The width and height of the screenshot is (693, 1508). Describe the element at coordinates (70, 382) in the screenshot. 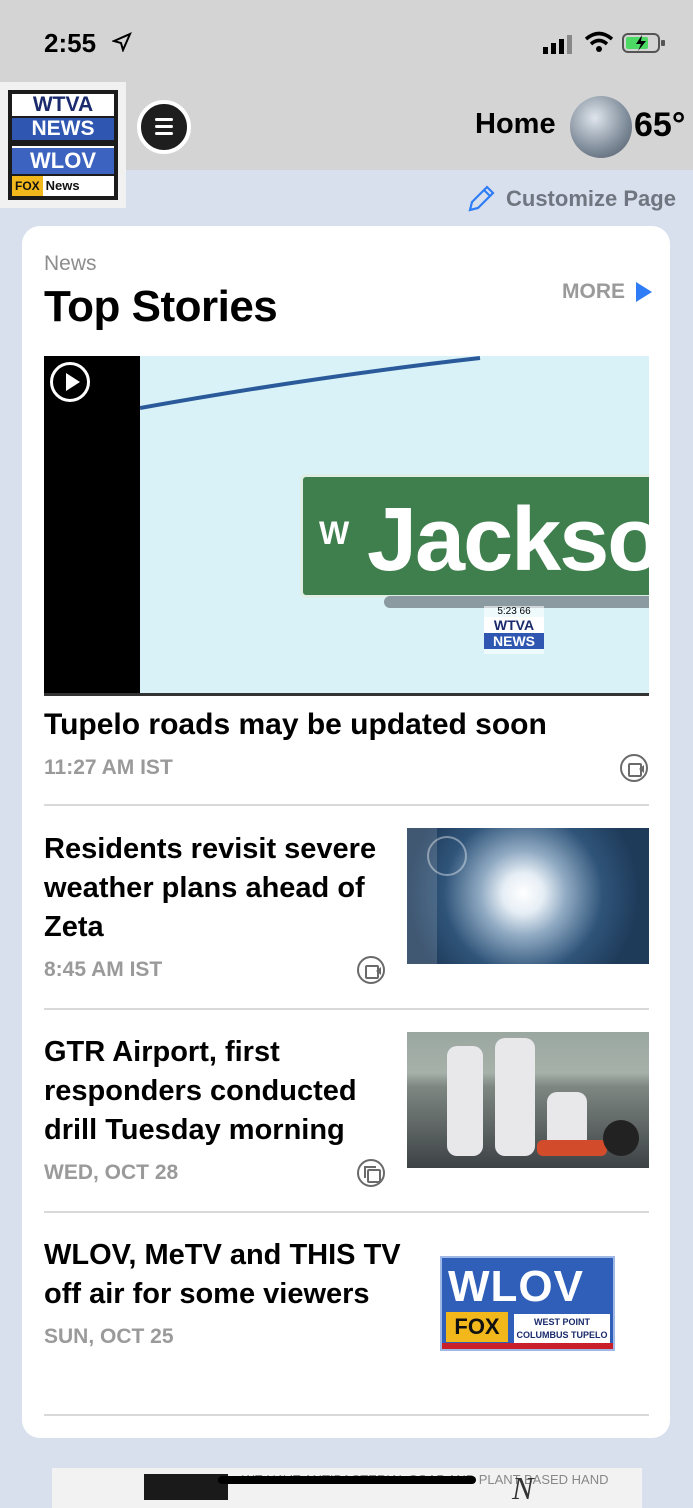

I see `play-icon` at that location.